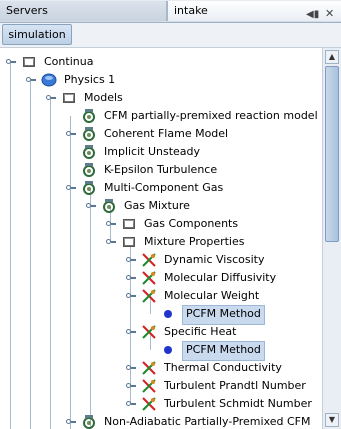 The width and height of the screenshot is (341, 429). I want to click on tree-row-model: K-Epsilon Turbulence, so click(161, 170).